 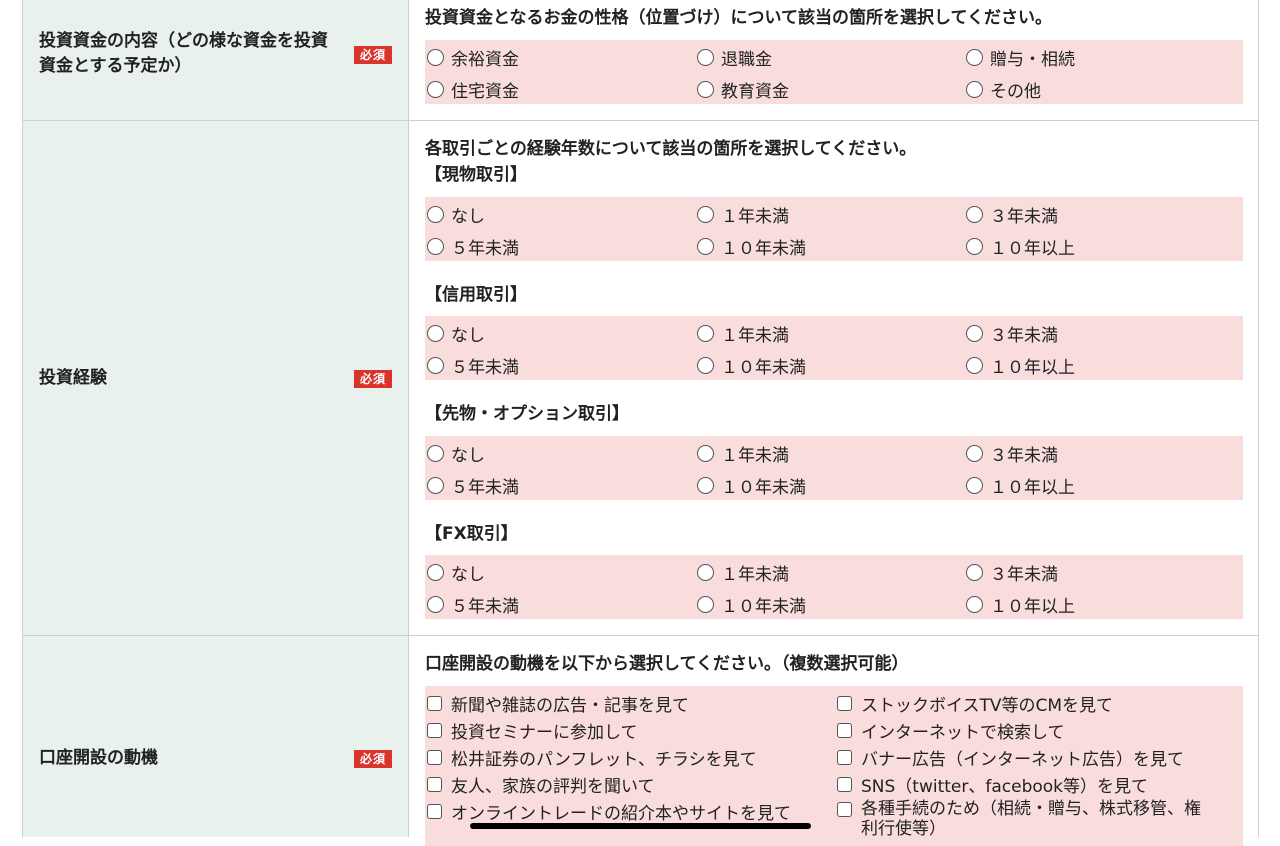 I want to click on checkbox-option: インターネットで検索して, so click(x=951, y=730).